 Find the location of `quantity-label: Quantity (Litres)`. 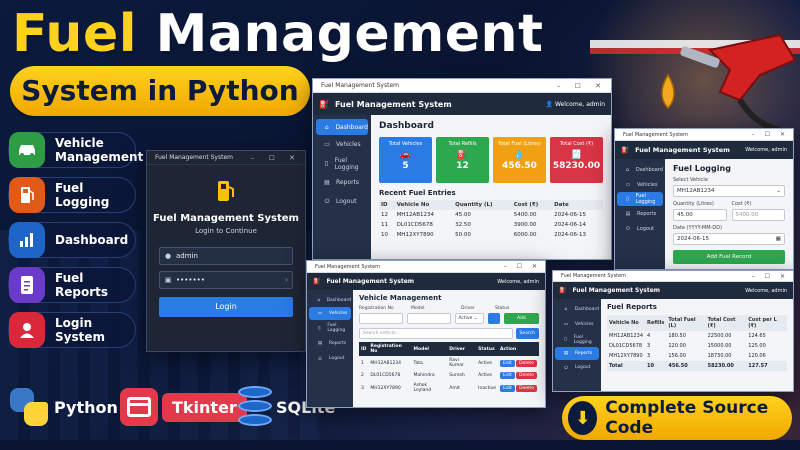

quantity-label: Quantity (Litres) is located at coordinates (693, 204).